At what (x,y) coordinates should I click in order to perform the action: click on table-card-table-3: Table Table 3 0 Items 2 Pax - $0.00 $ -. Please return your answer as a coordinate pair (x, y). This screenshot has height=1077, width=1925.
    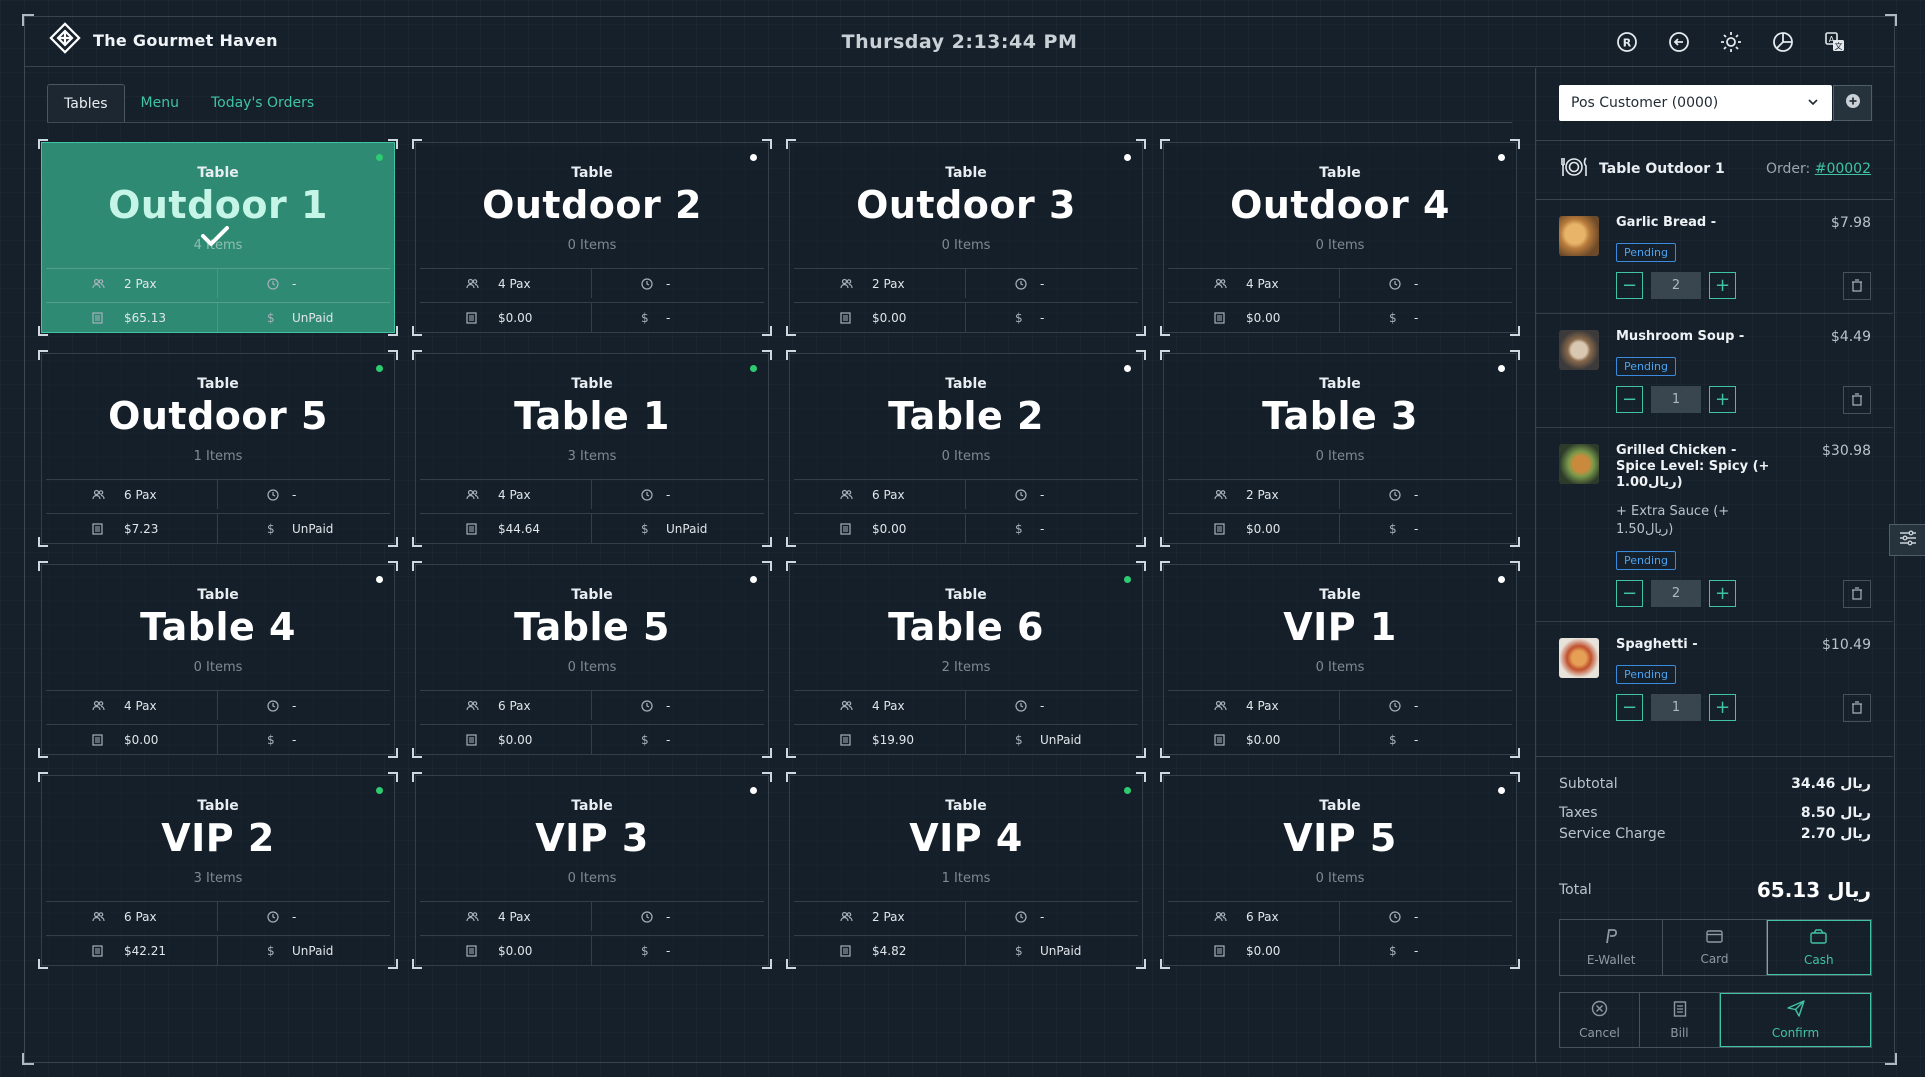
    Looking at the image, I should click on (1340, 448).